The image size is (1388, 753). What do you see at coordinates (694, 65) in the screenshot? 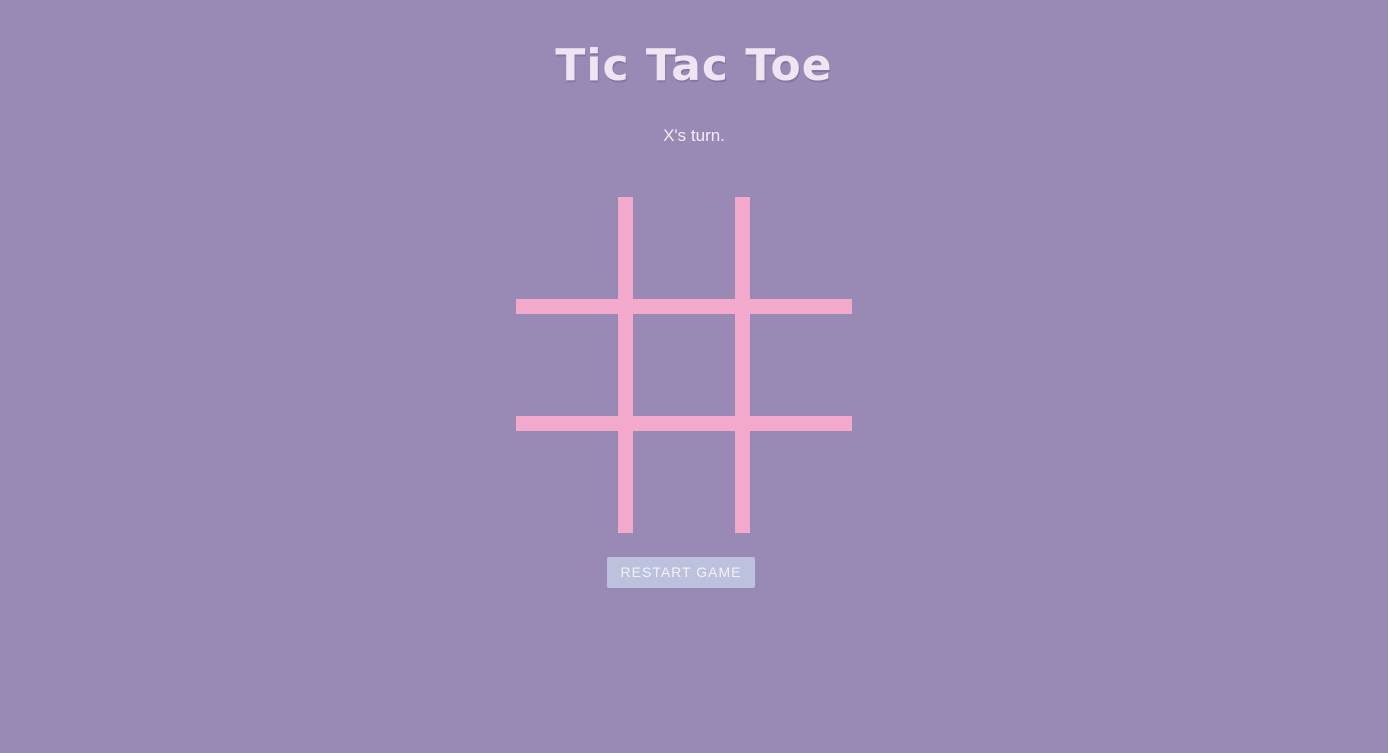
I see `game-title: Tic Tac Toe` at bounding box center [694, 65].